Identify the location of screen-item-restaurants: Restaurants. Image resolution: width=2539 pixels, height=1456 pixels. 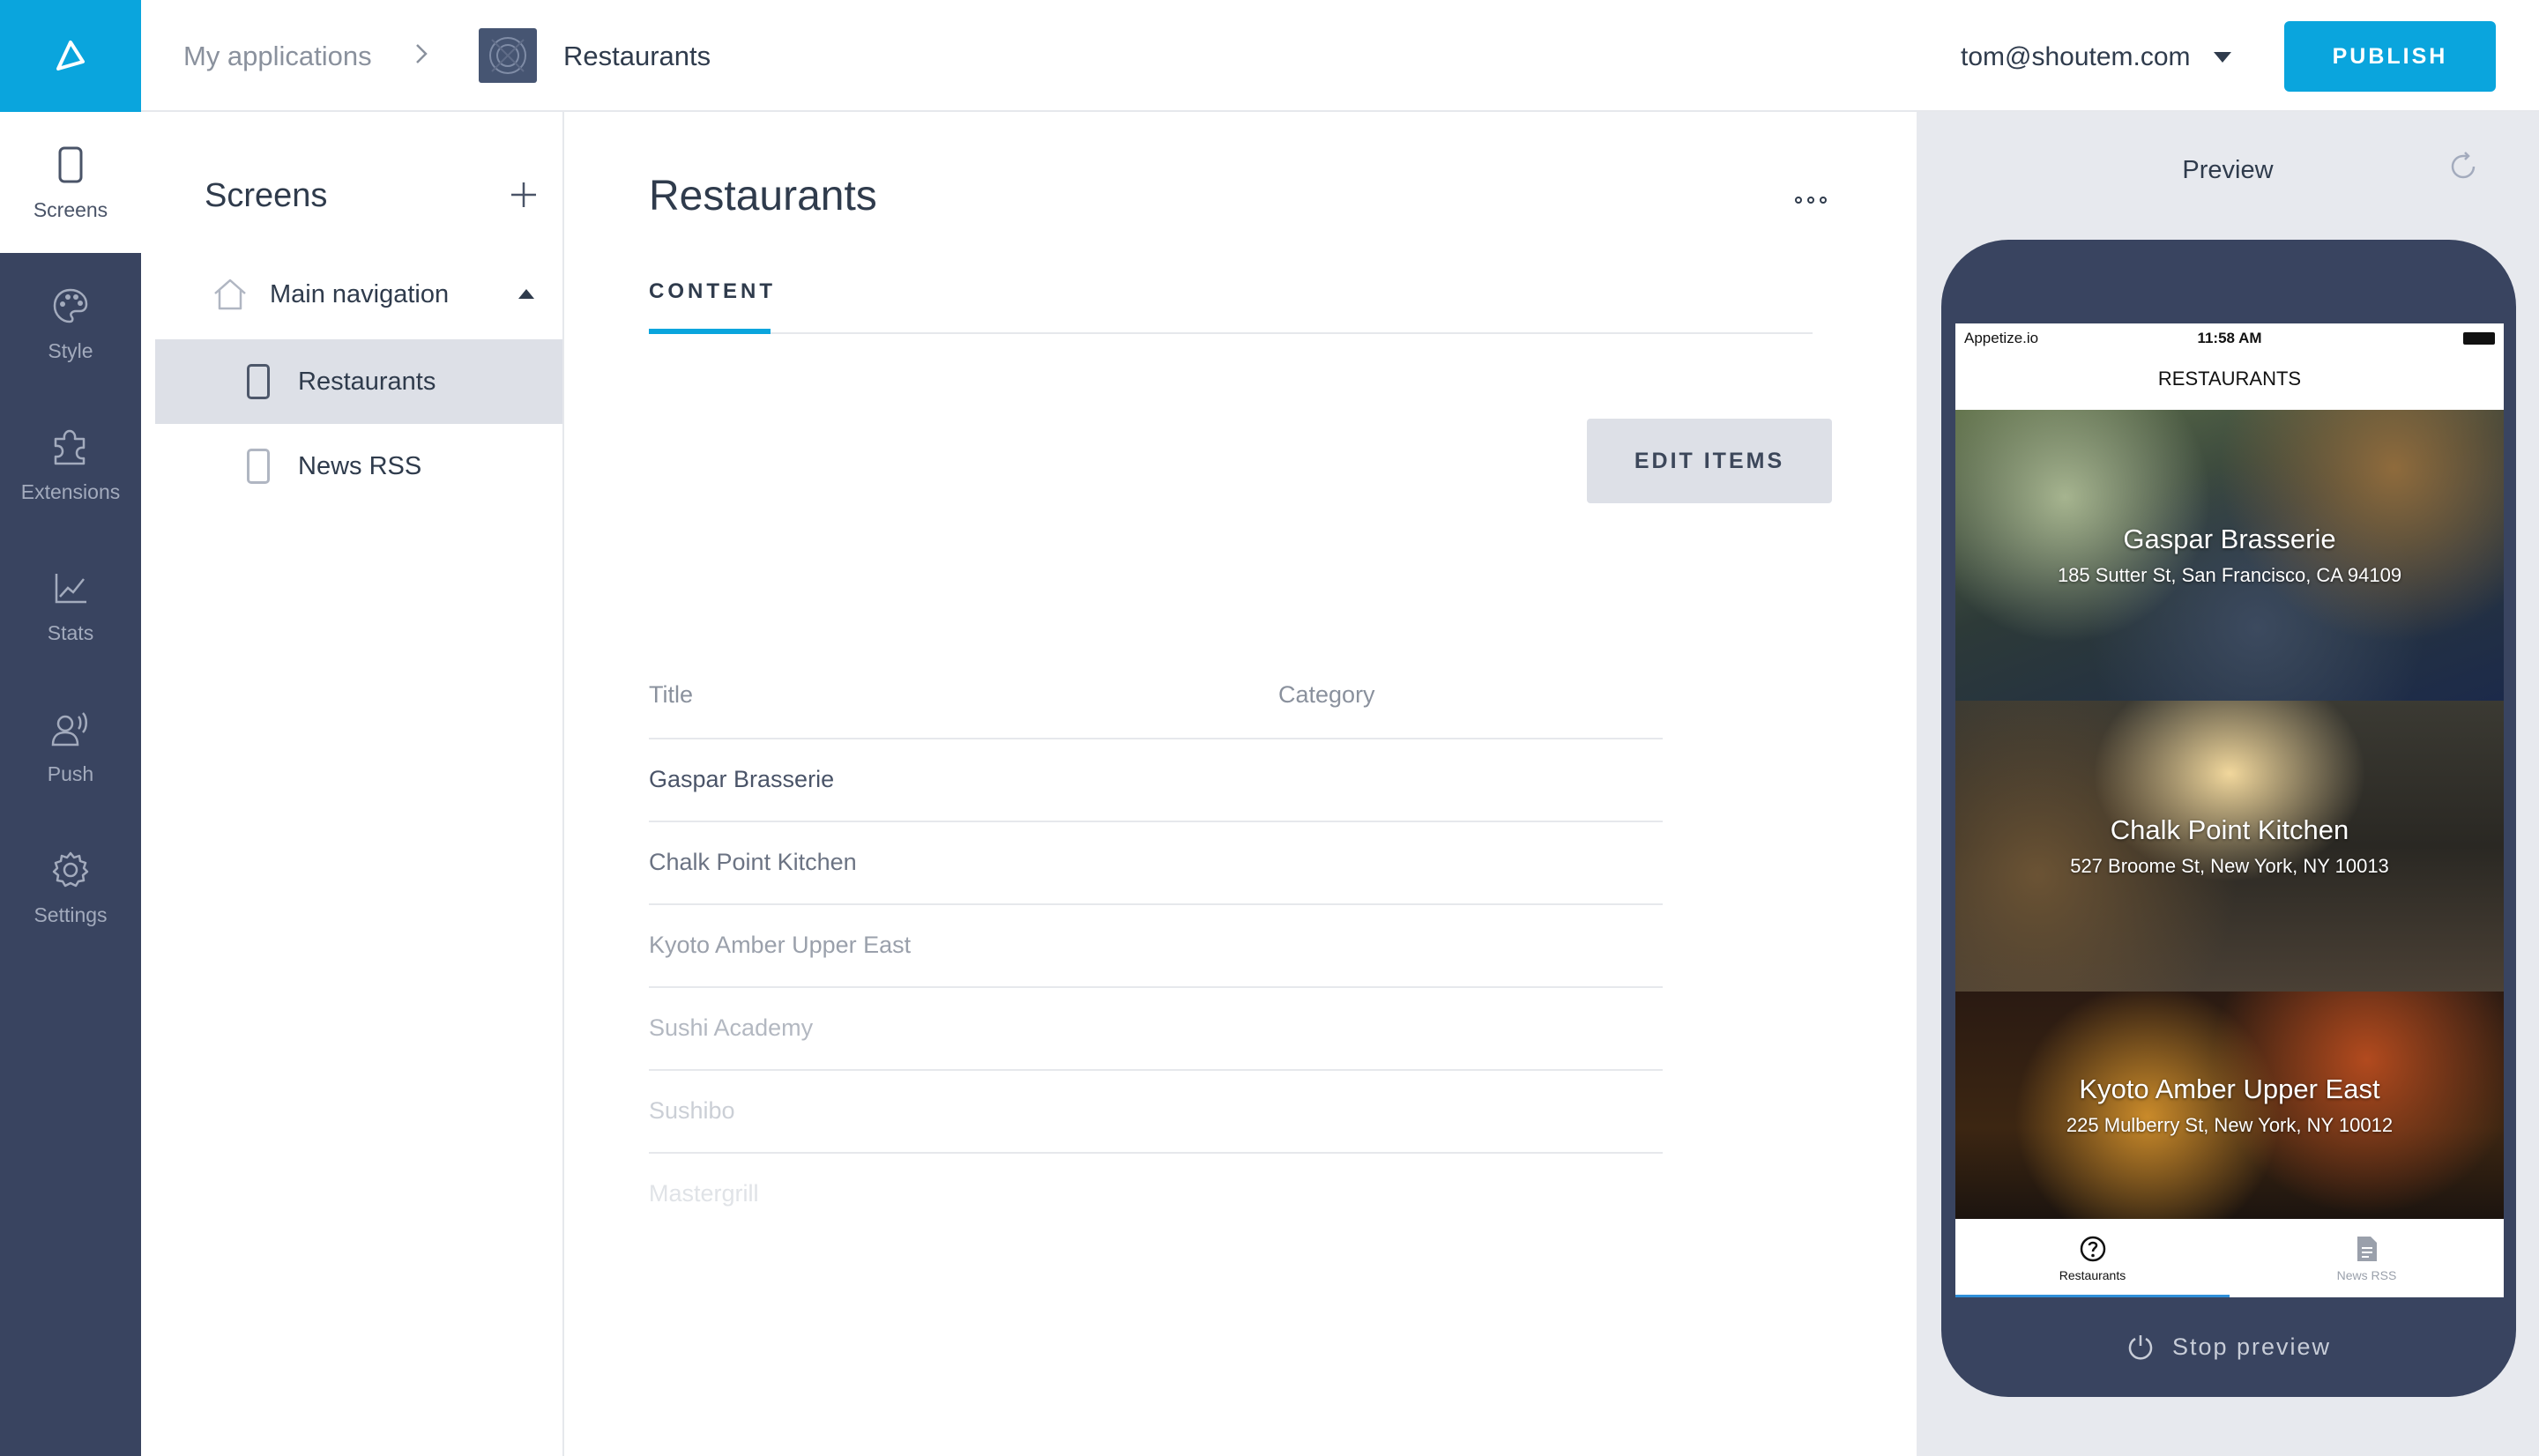
(358, 381).